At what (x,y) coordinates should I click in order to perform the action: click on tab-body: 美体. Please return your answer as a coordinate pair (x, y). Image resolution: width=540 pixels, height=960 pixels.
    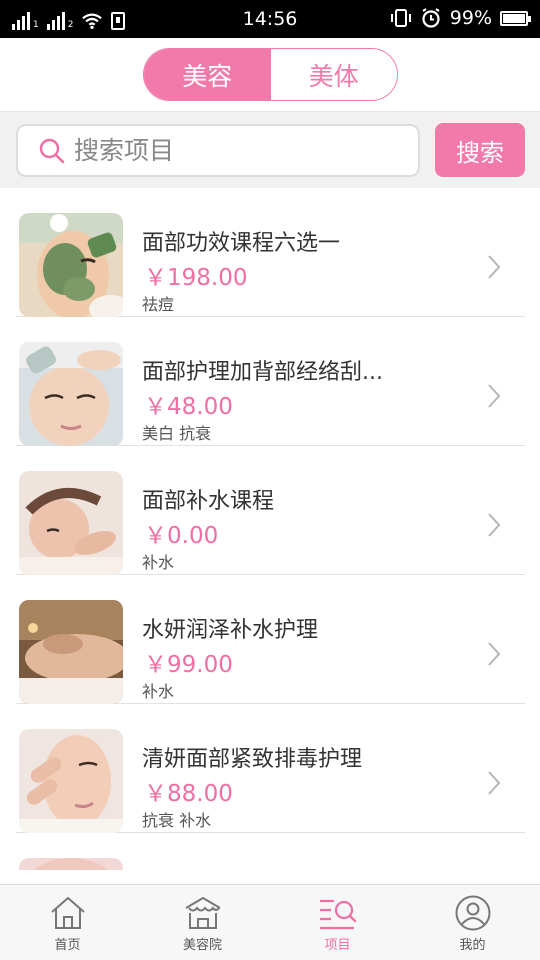
    Looking at the image, I should click on (333, 74).